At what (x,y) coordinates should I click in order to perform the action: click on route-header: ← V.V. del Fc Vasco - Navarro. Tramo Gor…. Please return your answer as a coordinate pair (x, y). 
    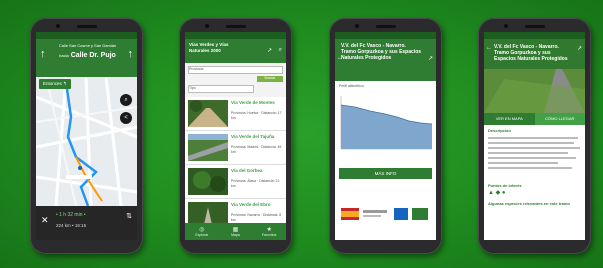
    Looking at the image, I should click on (385, 60).